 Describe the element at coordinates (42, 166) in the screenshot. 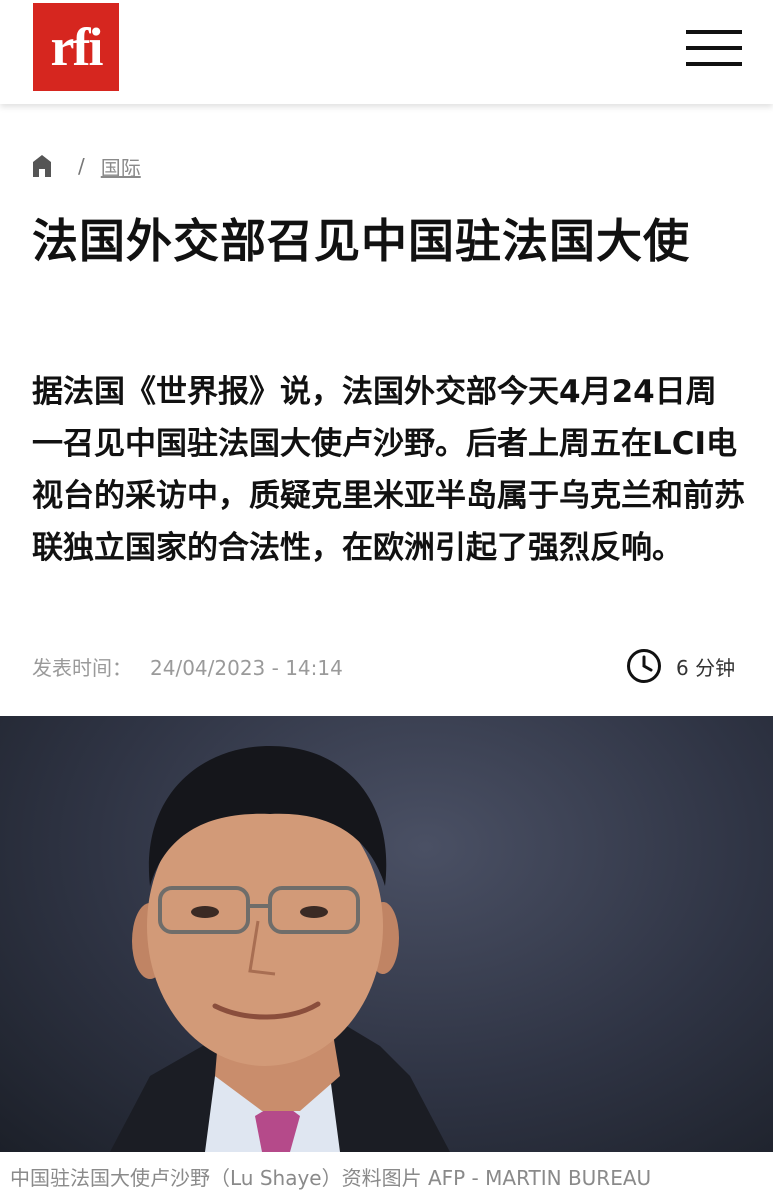

I see `home-icon` at that location.